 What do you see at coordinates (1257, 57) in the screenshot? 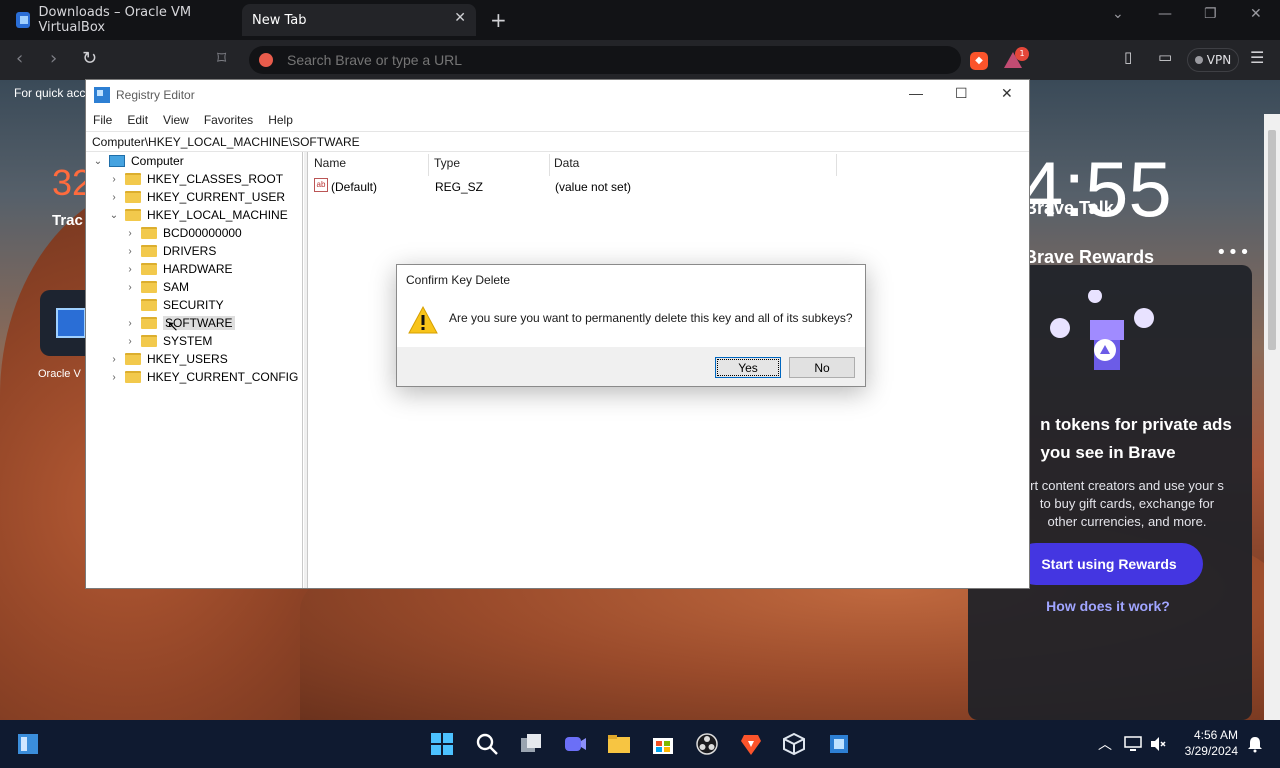
I see `menu-icon: ☰` at bounding box center [1257, 57].